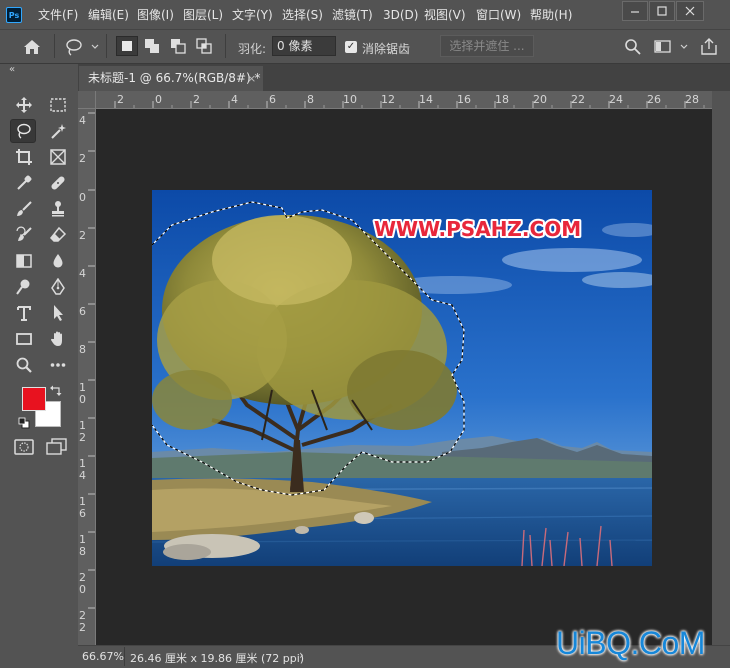  I want to click on quick-mask-icon, so click(24, 447).